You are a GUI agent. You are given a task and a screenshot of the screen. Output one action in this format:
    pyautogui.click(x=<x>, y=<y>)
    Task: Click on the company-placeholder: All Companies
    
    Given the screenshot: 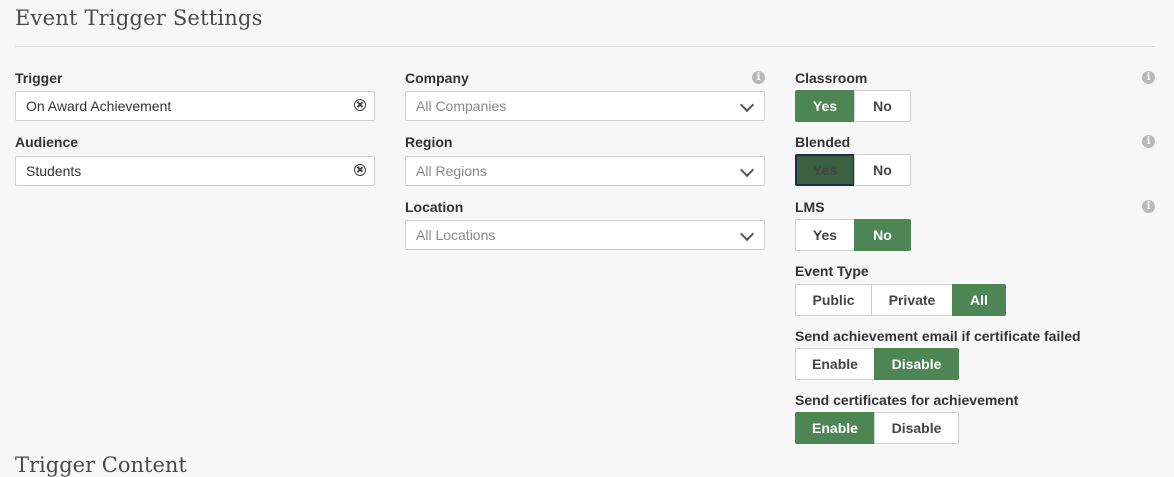 What is the action you would take?
    pyautogui.click(x=461, y=106)
    